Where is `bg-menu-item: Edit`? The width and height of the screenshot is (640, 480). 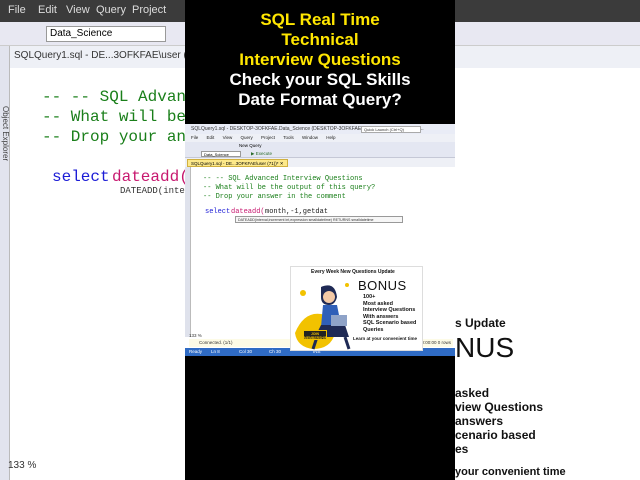 bg-menu-item: Edit is located at coordinates (47, 10).